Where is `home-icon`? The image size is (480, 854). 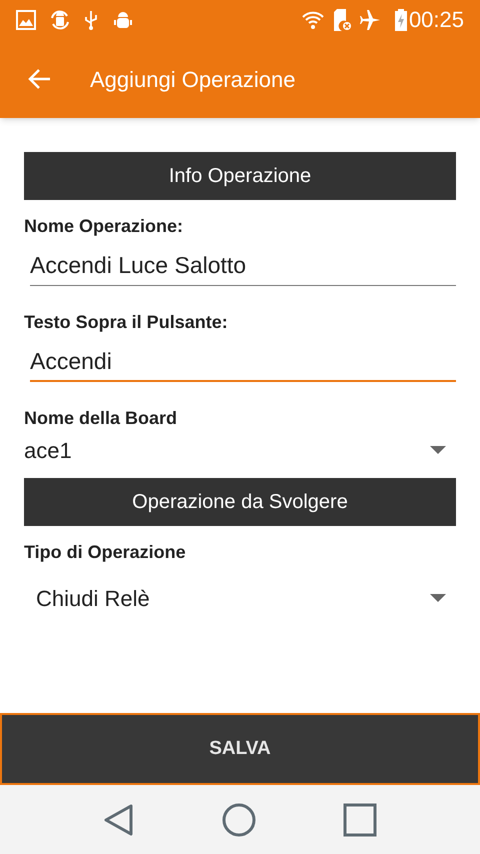
home-icon is located at coordinates (239, 819).